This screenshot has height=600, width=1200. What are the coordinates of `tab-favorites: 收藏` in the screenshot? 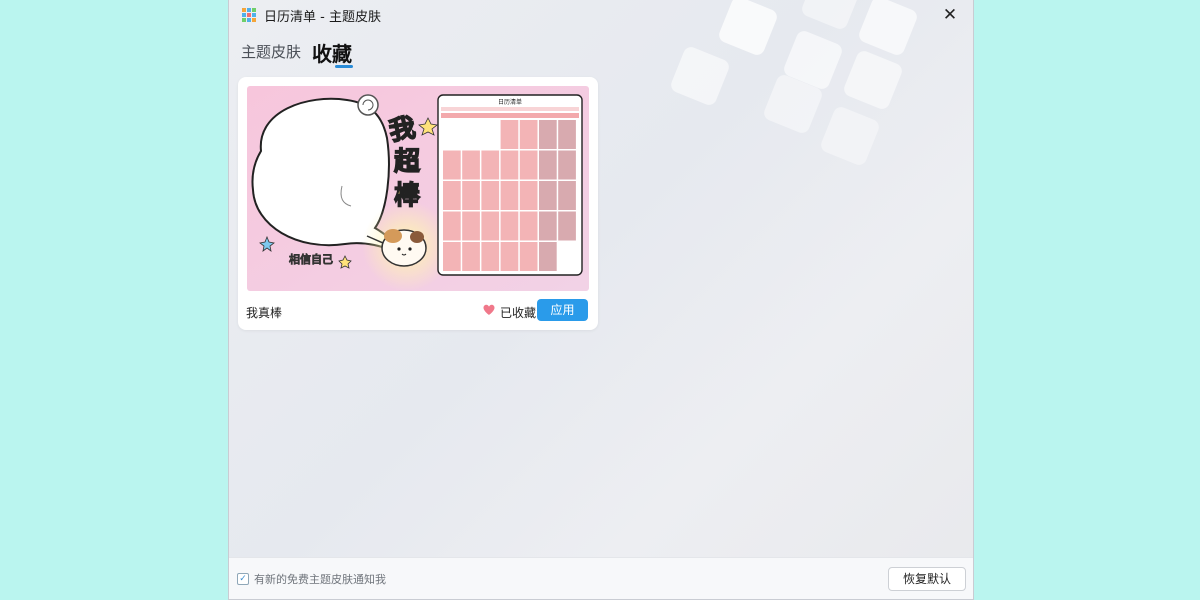 It's located at (332, 52).